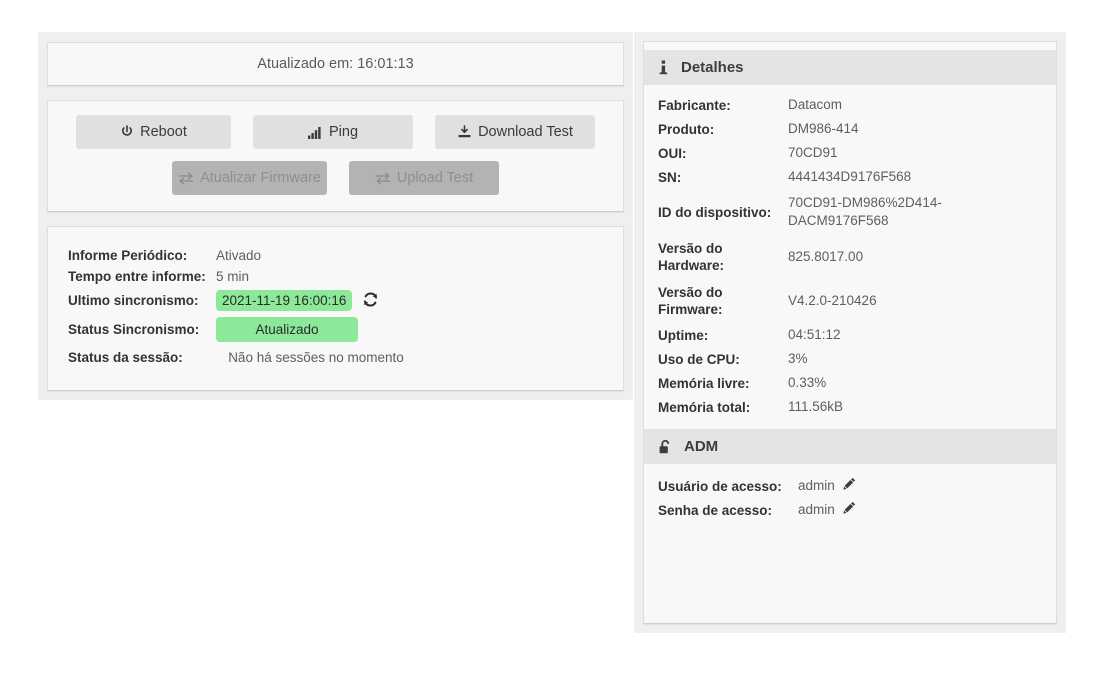 The image size is (1104, 678). I want to click on row-status-sincronismo: Status Sincronismo: Atualizado, so click(335, 329).